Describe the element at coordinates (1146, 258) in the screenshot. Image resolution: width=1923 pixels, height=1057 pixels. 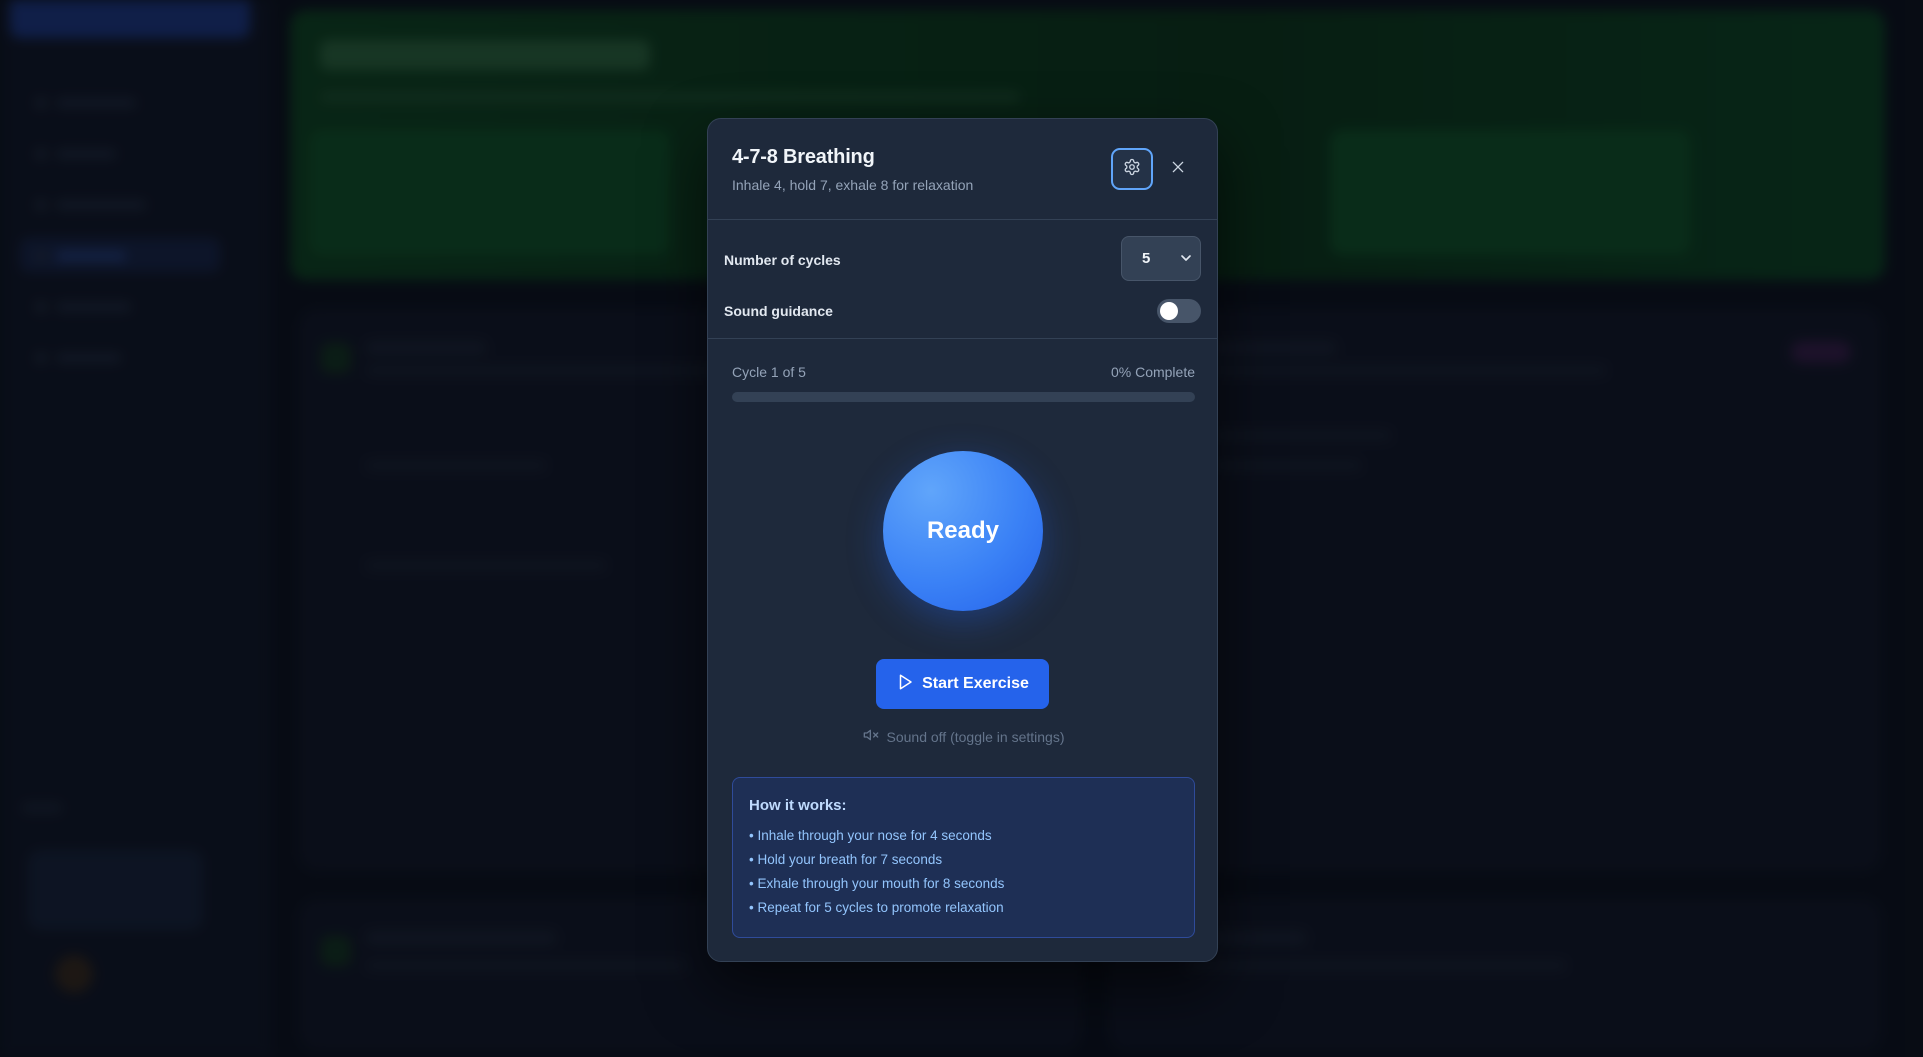
I see `cycles-select-value: 5` at that location.